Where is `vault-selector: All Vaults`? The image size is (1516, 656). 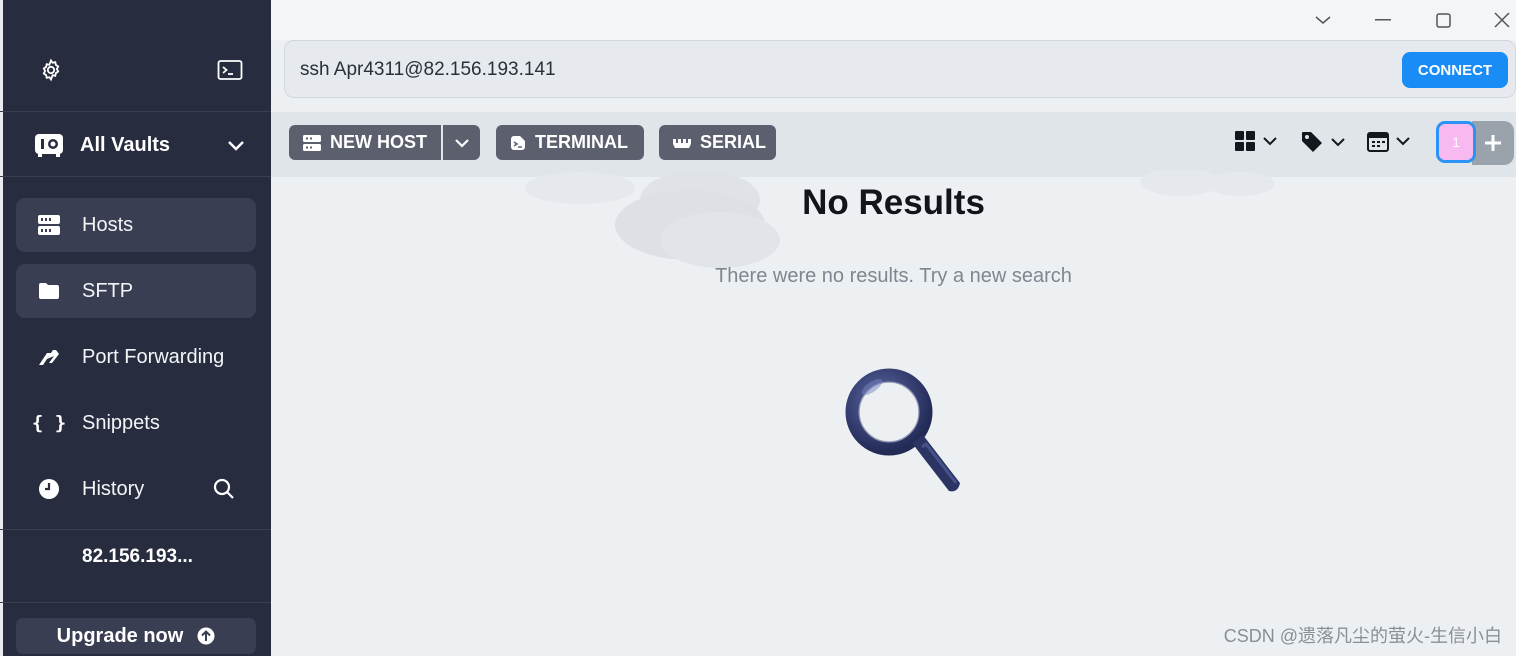 vault-selector: All Vaults is located at coordinates (139, 145).